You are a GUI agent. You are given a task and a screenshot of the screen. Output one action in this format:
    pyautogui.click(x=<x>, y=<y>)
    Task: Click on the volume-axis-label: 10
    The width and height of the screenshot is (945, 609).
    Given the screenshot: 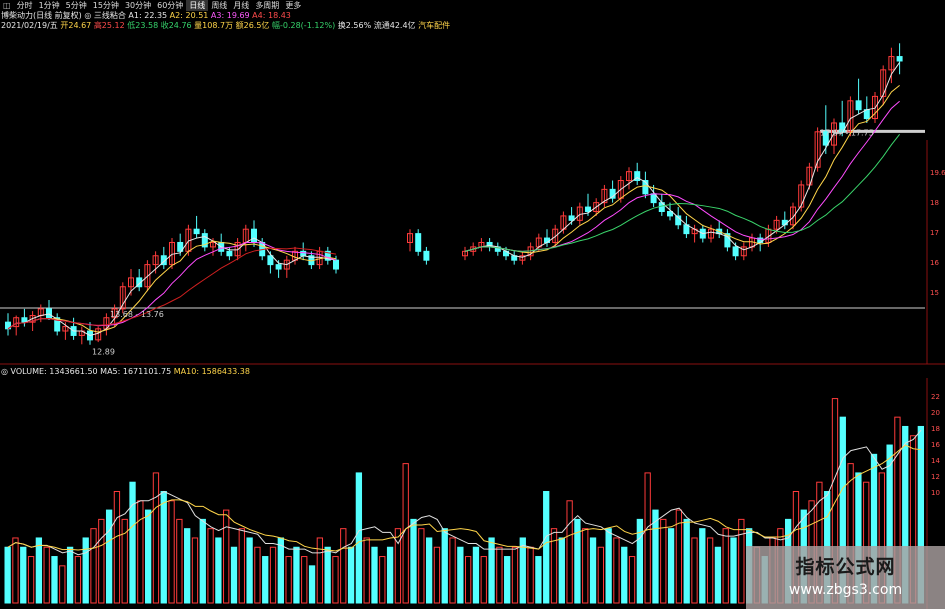 What is the action you would take?
    pyautogui.click(x=935, y=493)
    